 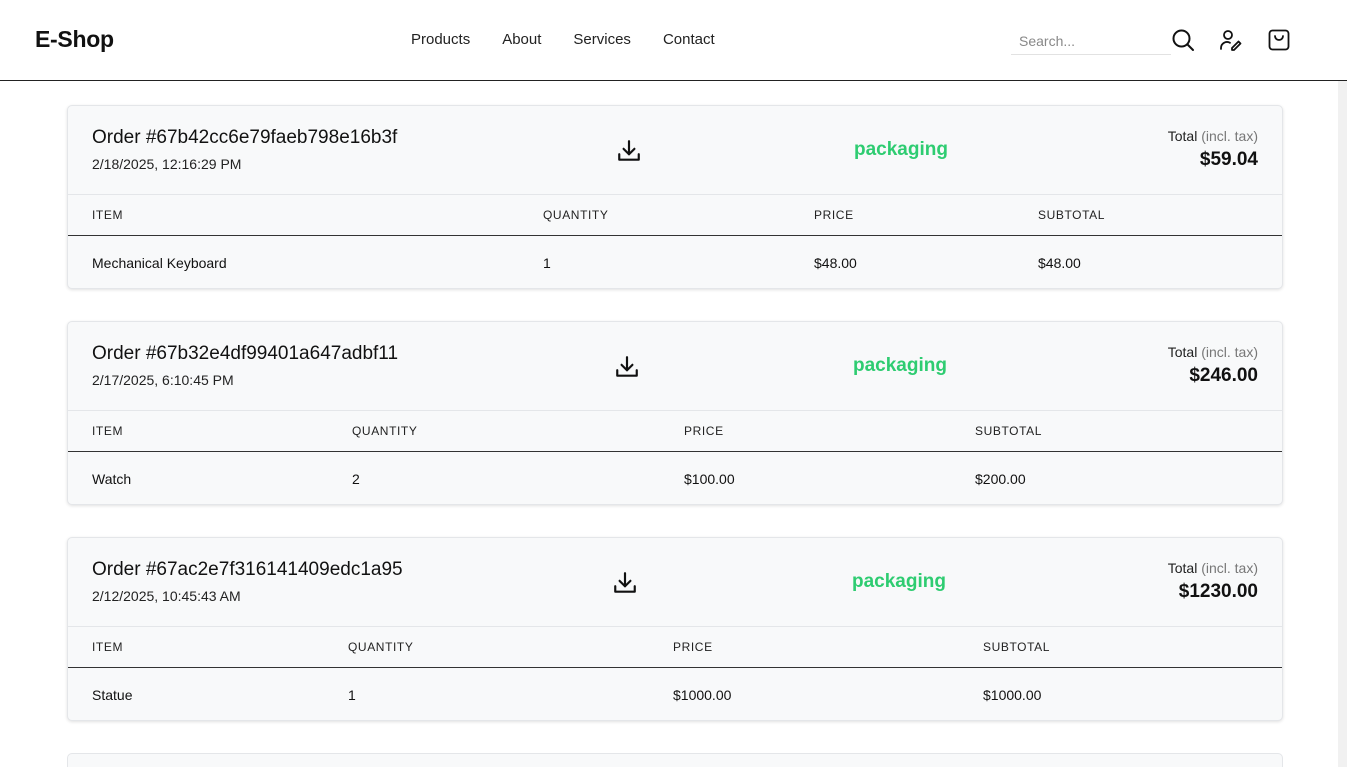 I want to click on nav-services: Services, so click(x=602, y=39).